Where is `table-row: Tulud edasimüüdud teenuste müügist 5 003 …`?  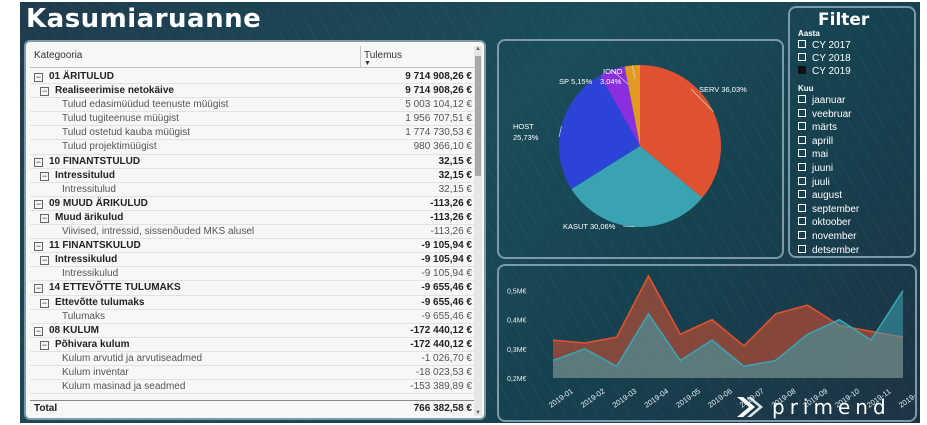
table-row: Tulud edasimüüdud teenuste müügist 5 003 … is located at coordinates (253, 105).